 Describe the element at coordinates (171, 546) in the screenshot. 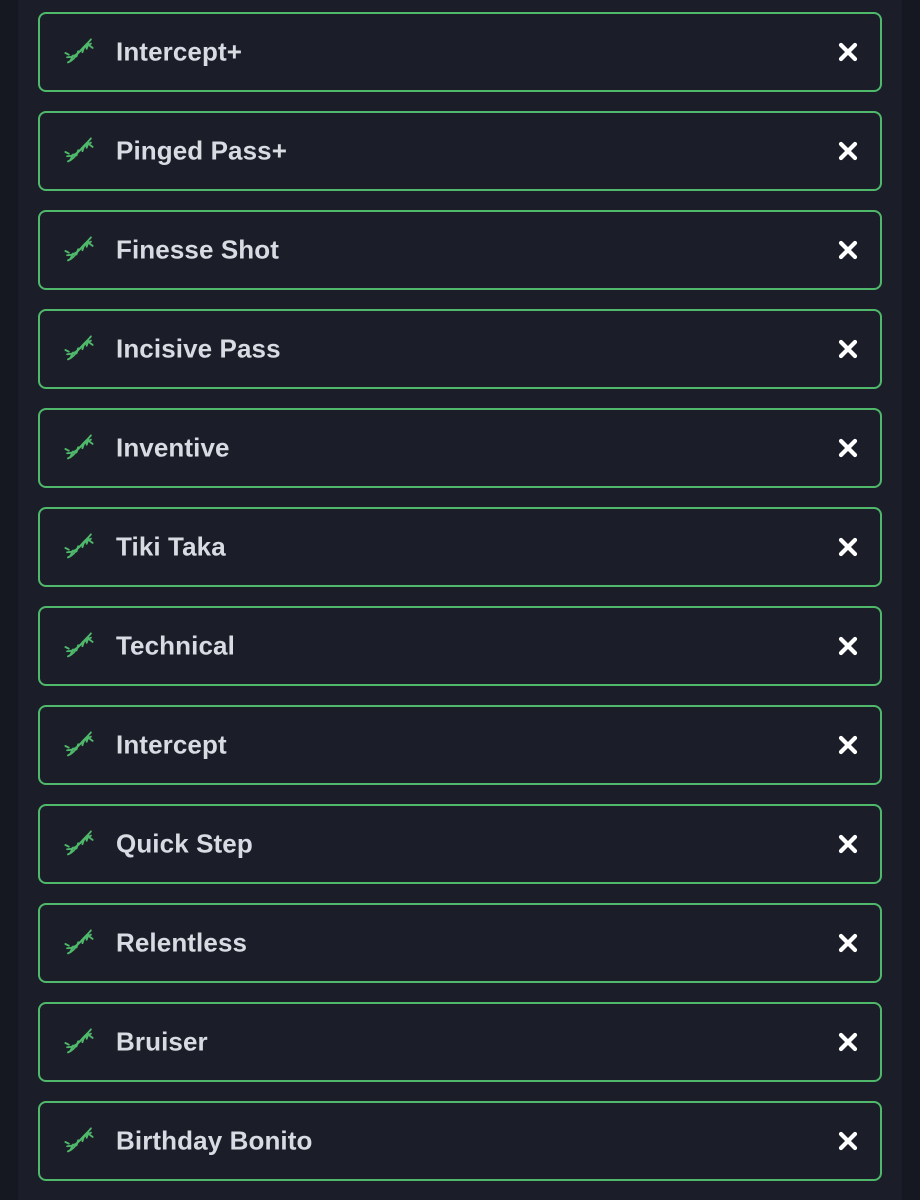

I see `playstyle-label: Tiki Taka` at that location.